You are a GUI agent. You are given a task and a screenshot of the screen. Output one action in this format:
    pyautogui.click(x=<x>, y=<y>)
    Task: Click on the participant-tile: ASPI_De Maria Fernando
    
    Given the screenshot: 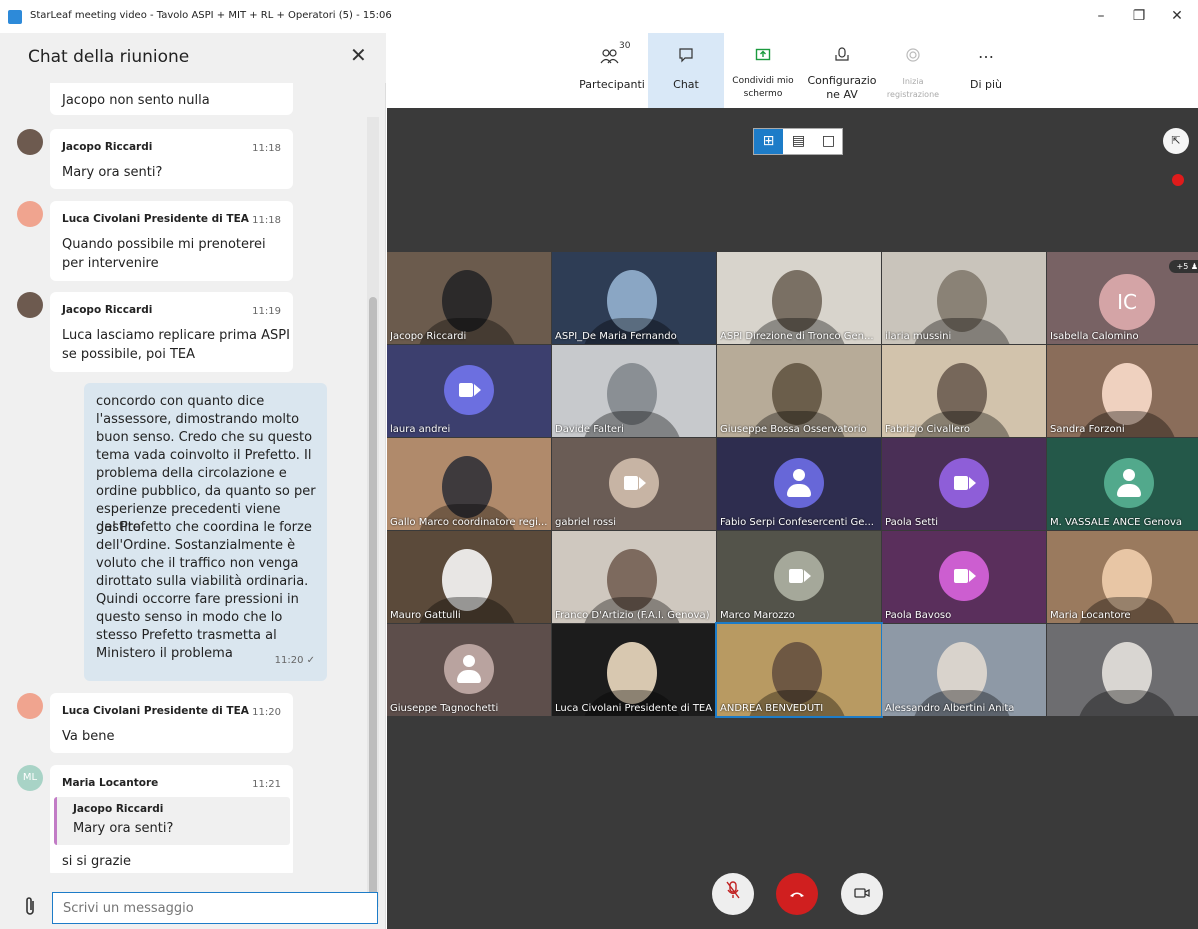 What is the action you would take?
    pyautogui.click(x=634, y=298)
    